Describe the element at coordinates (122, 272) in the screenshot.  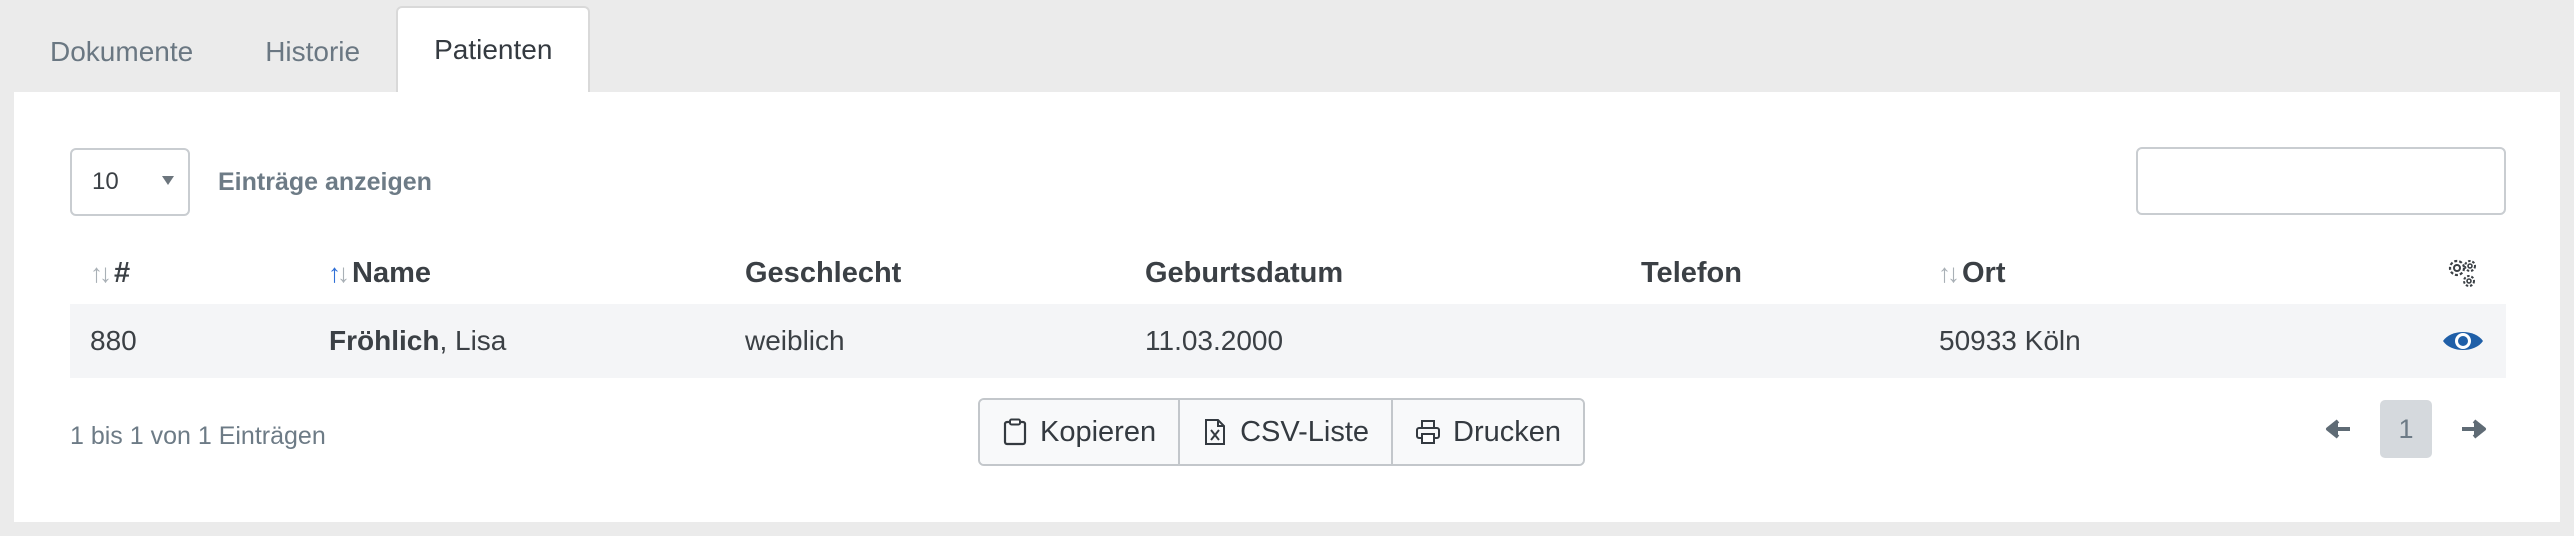
I see `column-header-id-label: #` at that location.